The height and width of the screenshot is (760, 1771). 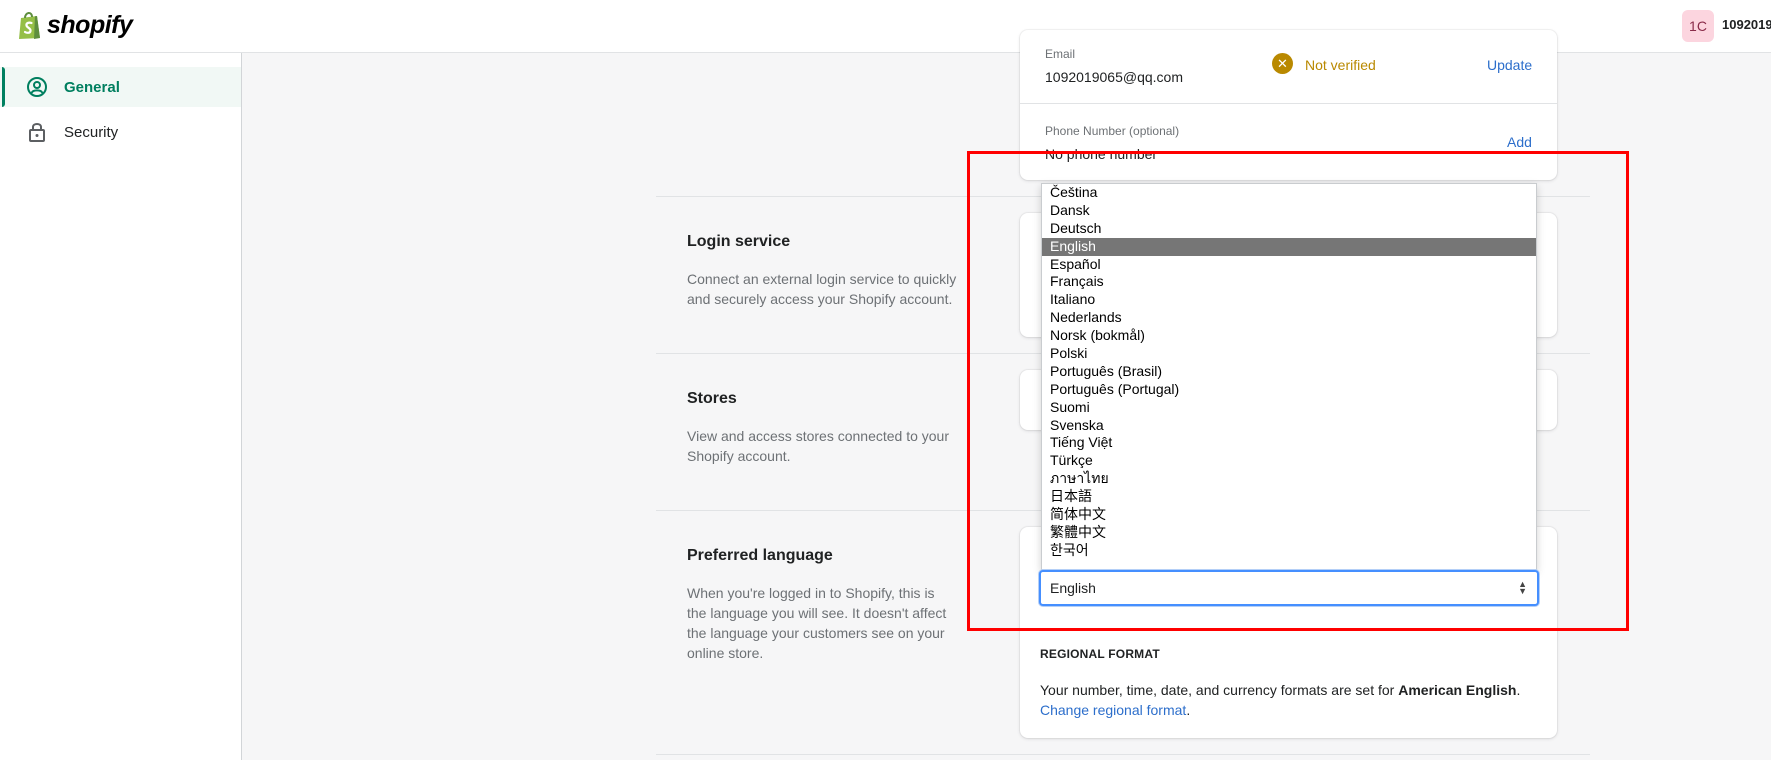 I want to click on avatar: 1C, so click(x=1698, y=26).